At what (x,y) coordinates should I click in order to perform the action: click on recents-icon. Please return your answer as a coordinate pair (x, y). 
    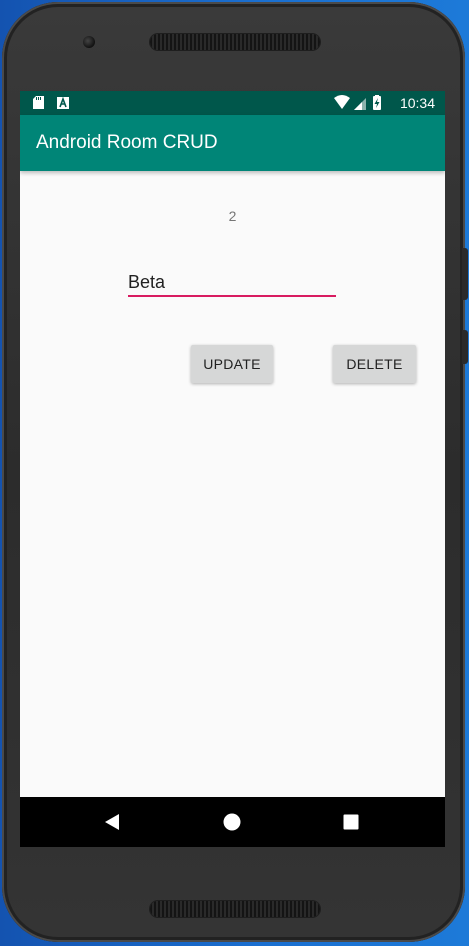
    Looking at the image, I should click on (351, 822).